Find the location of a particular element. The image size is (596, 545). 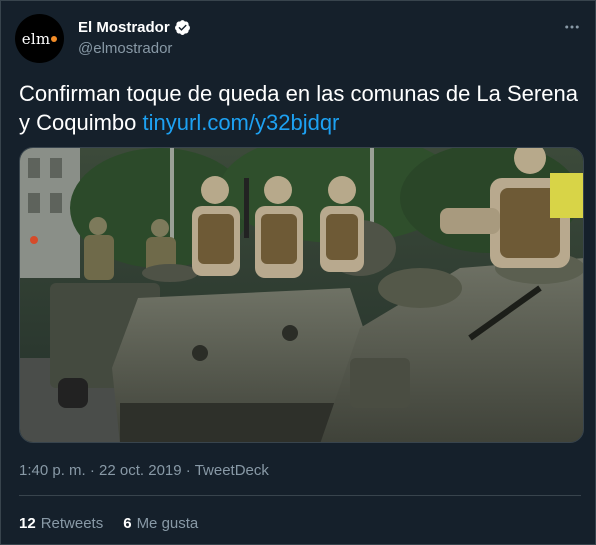

retweets-stat: 12 Retweets is located at coordinates (61, 523).